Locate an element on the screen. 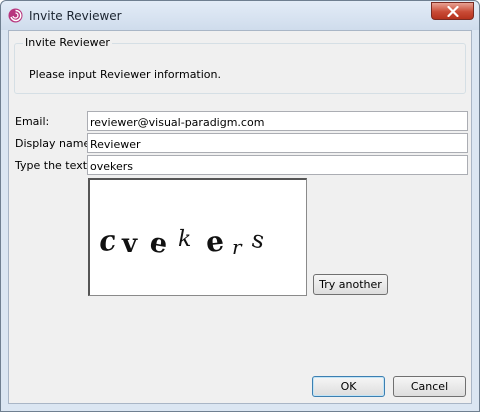  title-bar: Invite Reviewer is located at coordinates (240, 15).